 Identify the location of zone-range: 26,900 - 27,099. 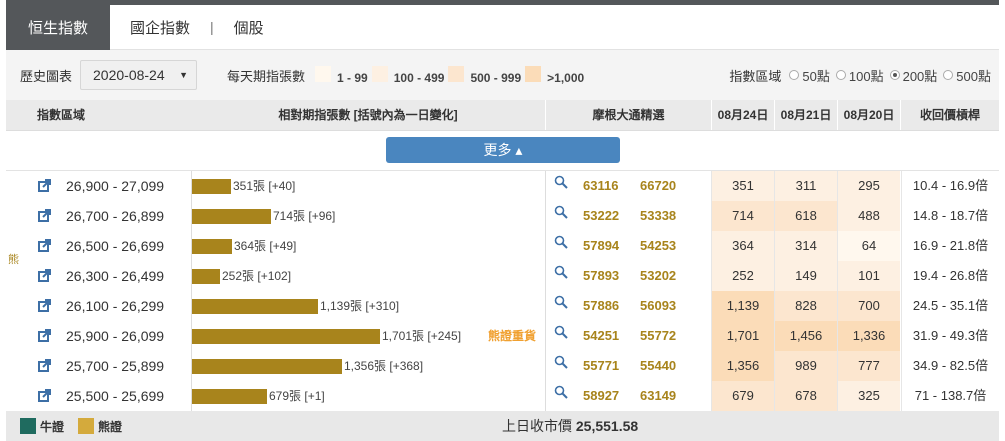
(115, 186).